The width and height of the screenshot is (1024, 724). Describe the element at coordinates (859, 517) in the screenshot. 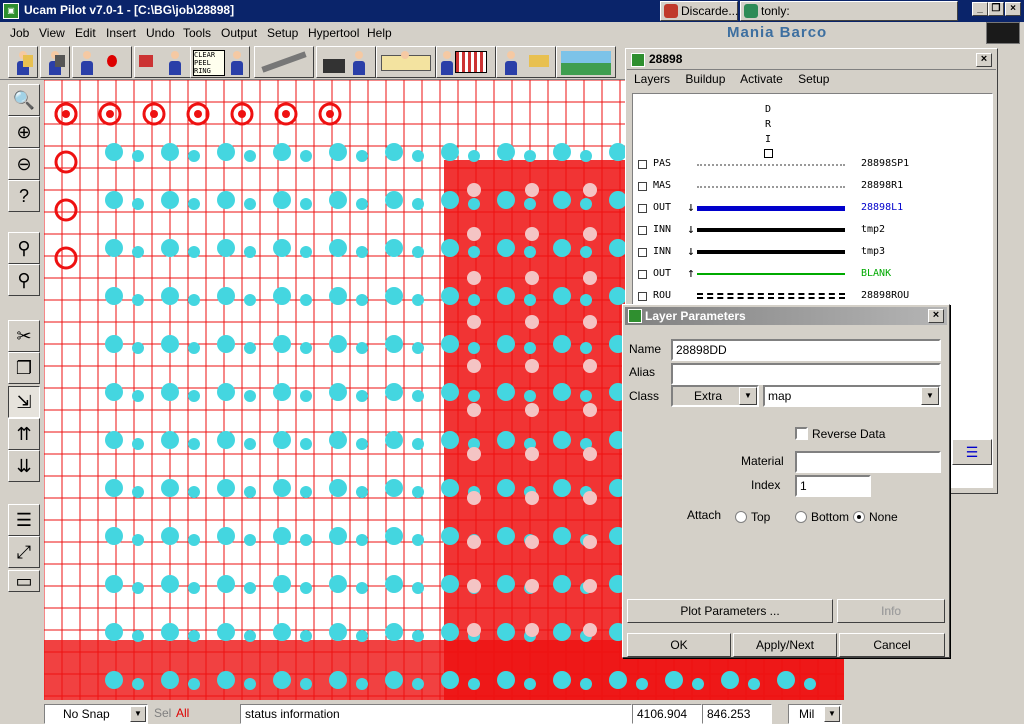

I see `attach-none-radio` at that location.